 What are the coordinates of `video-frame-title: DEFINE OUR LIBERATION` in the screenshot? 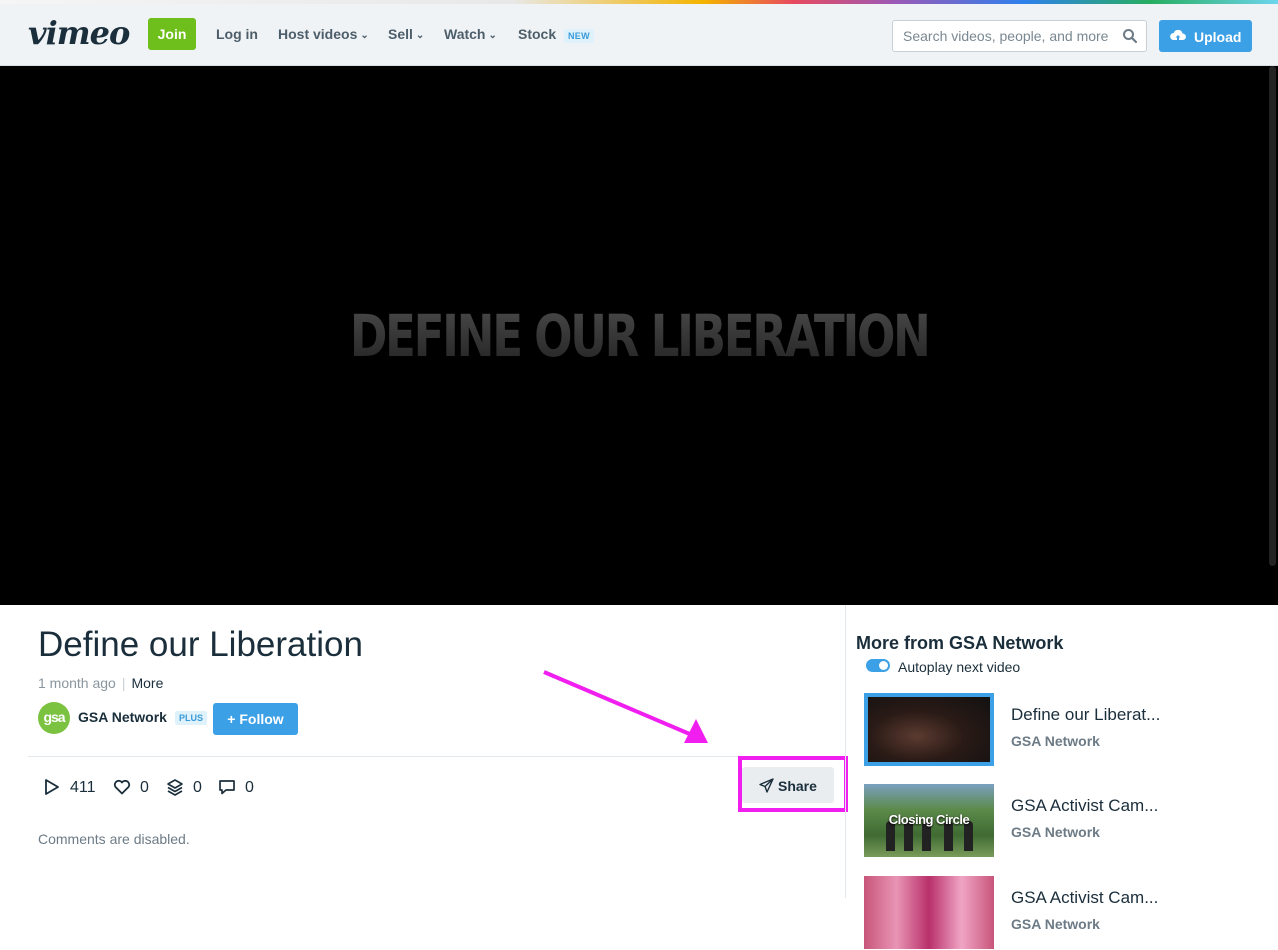 It's located at (639, 336).